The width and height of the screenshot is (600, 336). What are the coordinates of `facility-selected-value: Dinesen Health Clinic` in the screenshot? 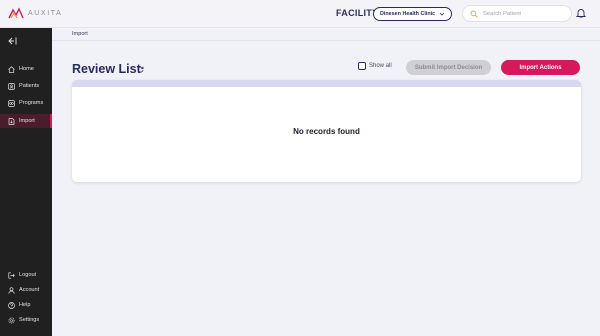 It's located at (408, 14).